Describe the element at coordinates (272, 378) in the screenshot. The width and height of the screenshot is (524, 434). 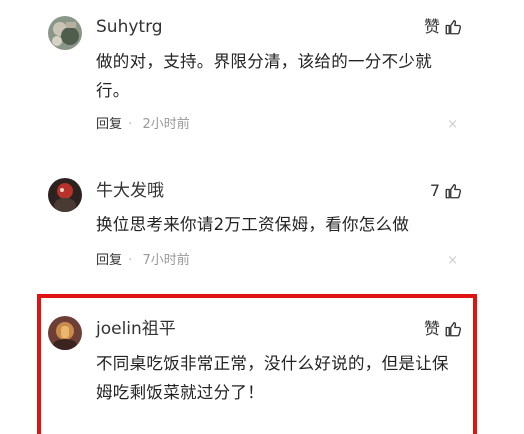
I see `comment-text: 不同桌吃饭非常正常，没什么好说的，但是让保姆吃剩饭菜就过分了！` at that location.